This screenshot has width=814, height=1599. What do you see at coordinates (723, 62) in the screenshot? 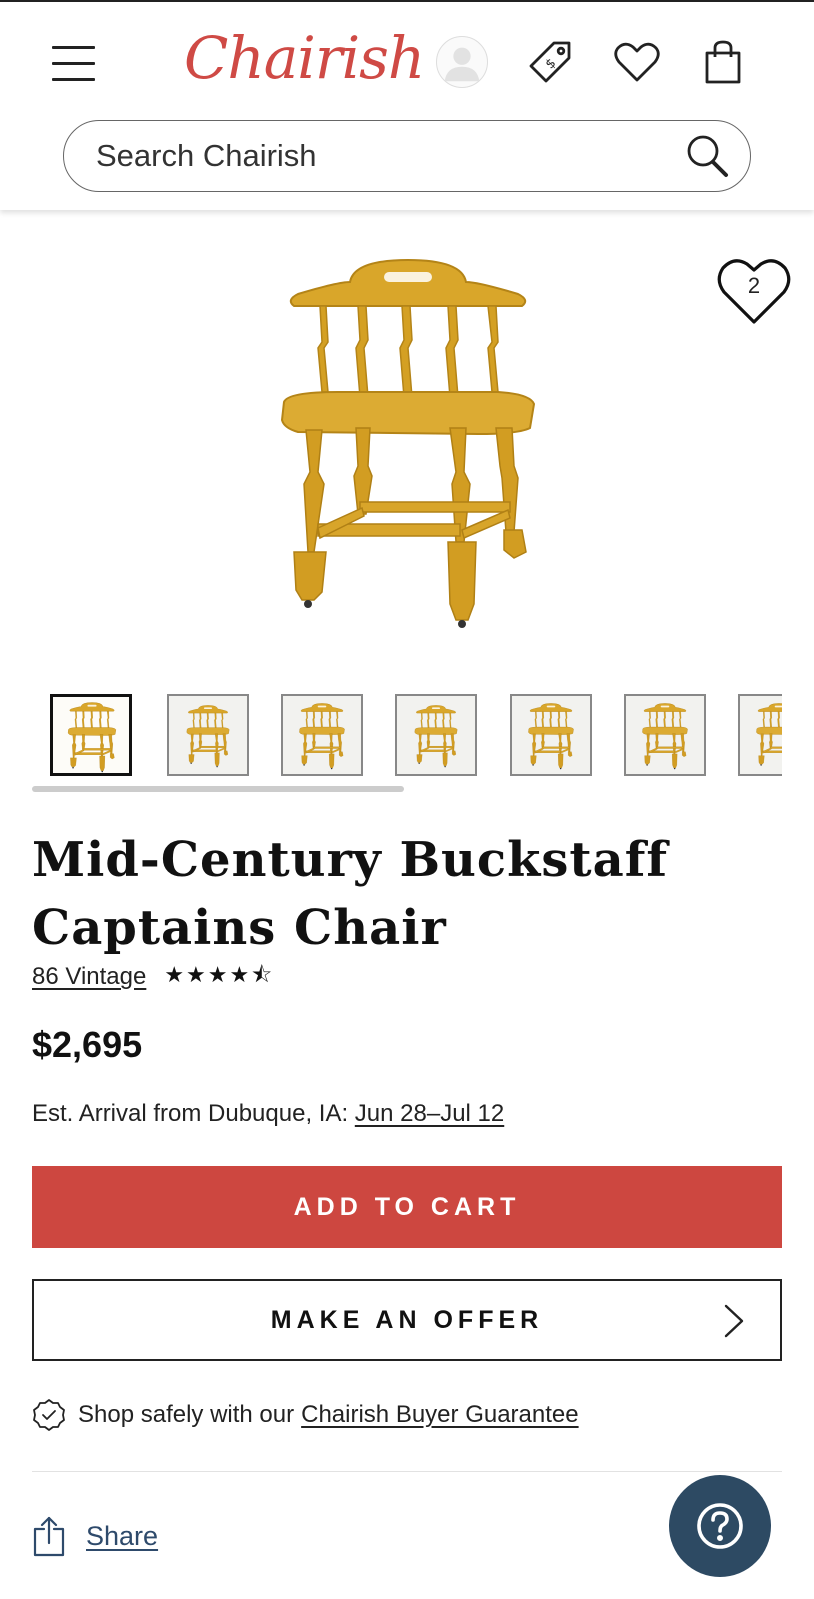
I see `shopping-bag-icon` at bounding box center [723, 62].